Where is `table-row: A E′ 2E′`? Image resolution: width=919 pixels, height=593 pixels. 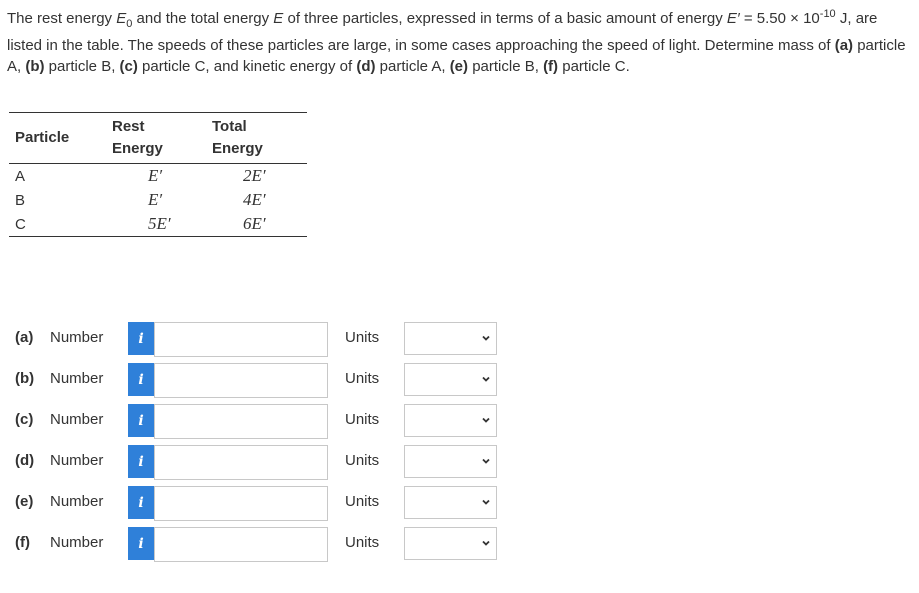 table-row: A E′ 2E′ is located at coordinates (158, 176).